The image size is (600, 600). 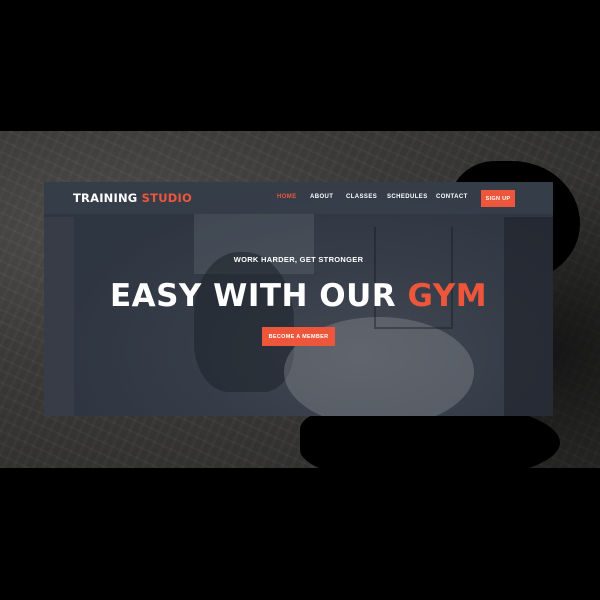 What do you see at coordinates (452, 197) in the screenshot?
I see `nav-item-contact: CONTACT` at bounding box center [452, 197].